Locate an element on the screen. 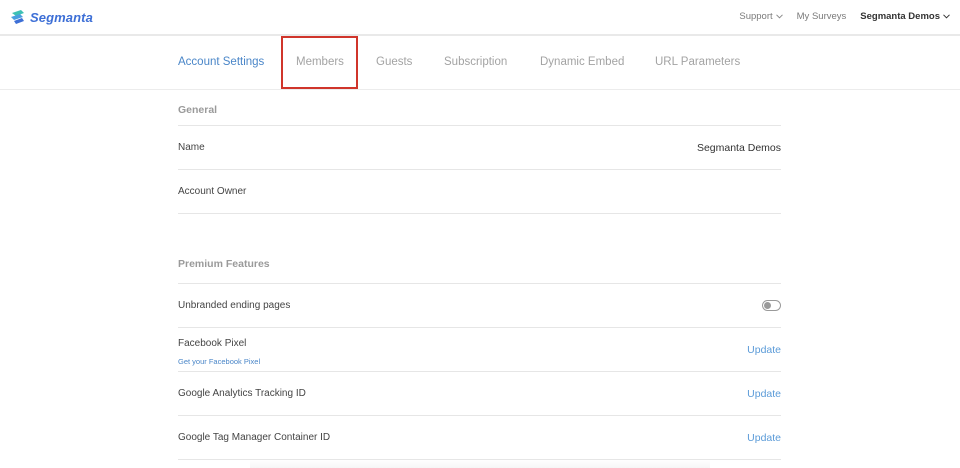  tab-dynamic-embed: Dynamic Embed is located at coordinates (582, 62).